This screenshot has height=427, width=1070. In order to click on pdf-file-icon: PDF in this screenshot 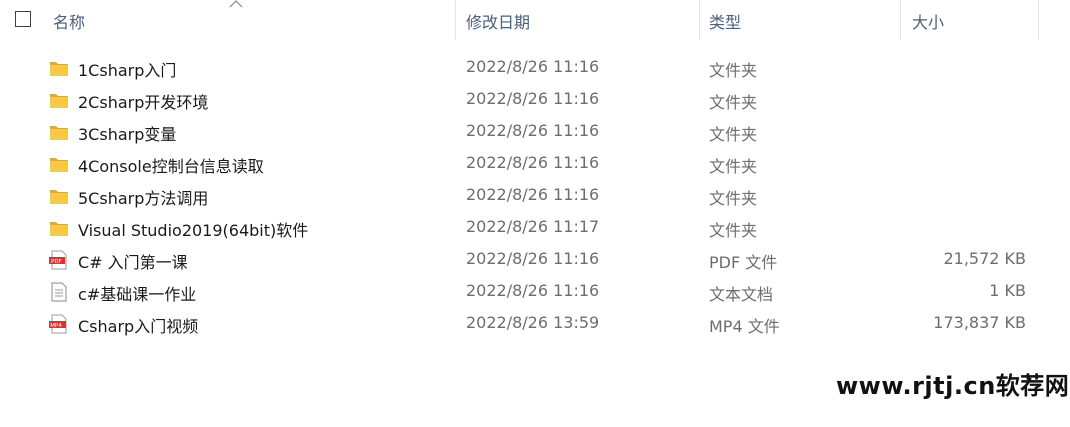, I will do `click(59, 260)`.